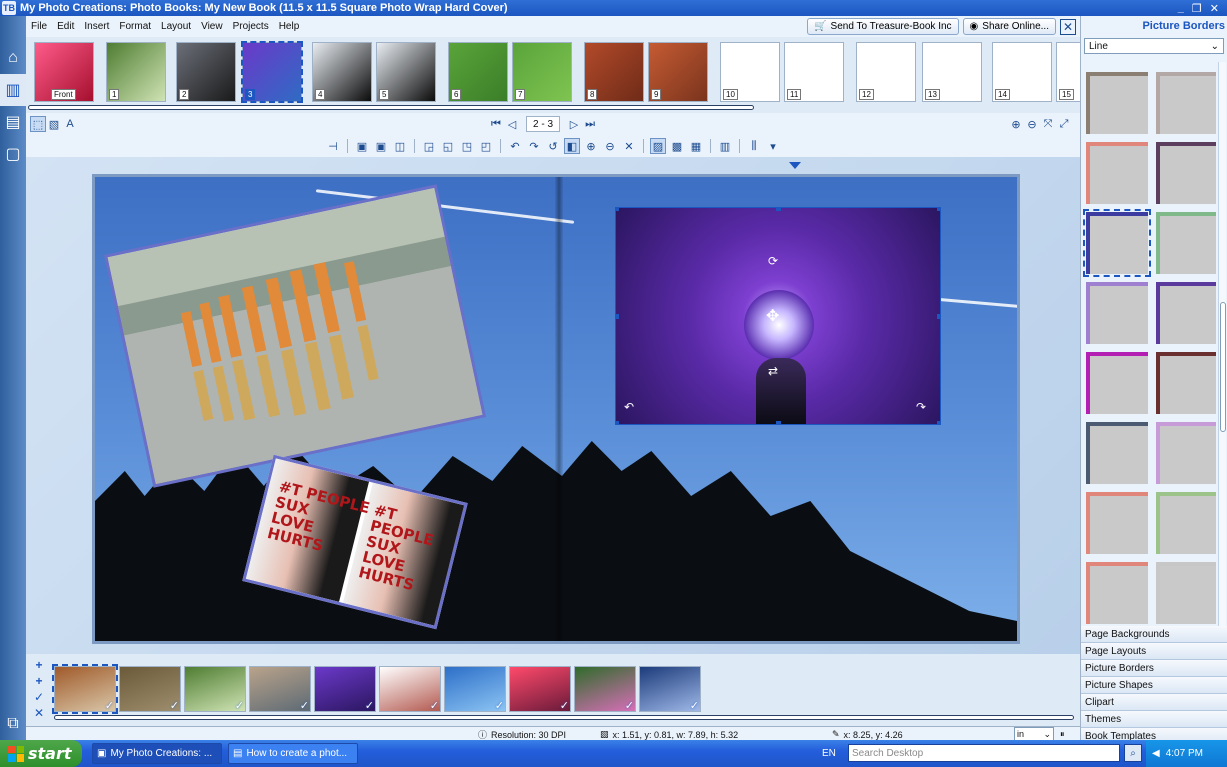 The height and width of the screenshot is (767, 1227). What do you see at coordinates (773, 371) in the screenshot?
I see `swap-image-icon: ⇄` at bounding box center [773, 371].